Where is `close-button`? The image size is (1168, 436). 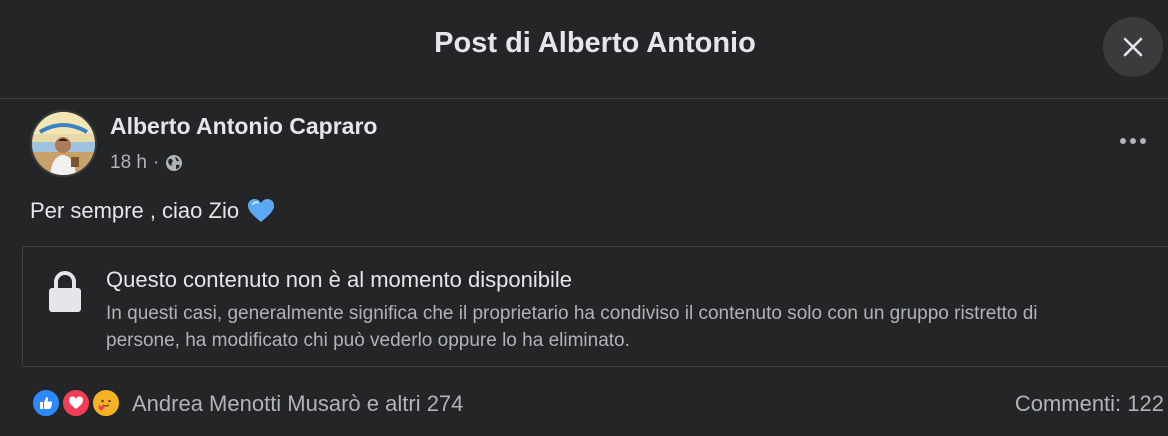 close-button is located at coordinates (1133, 47).